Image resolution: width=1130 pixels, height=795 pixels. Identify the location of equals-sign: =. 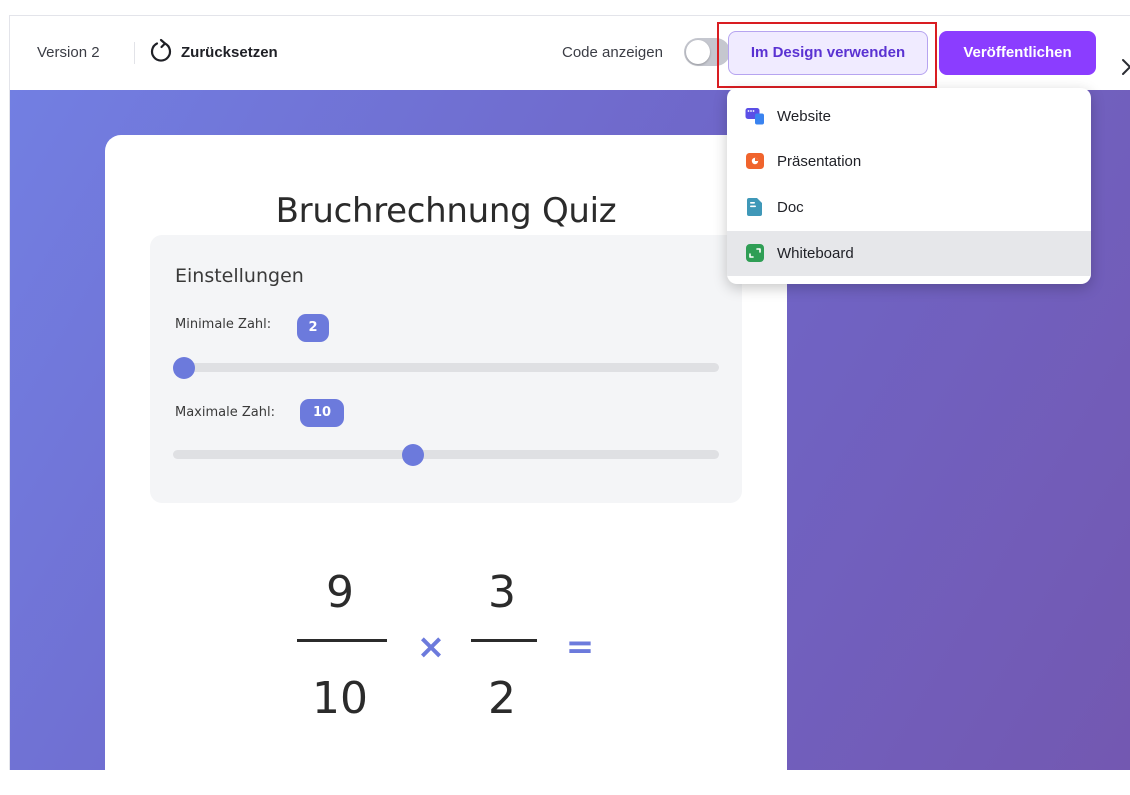
(580, 647).